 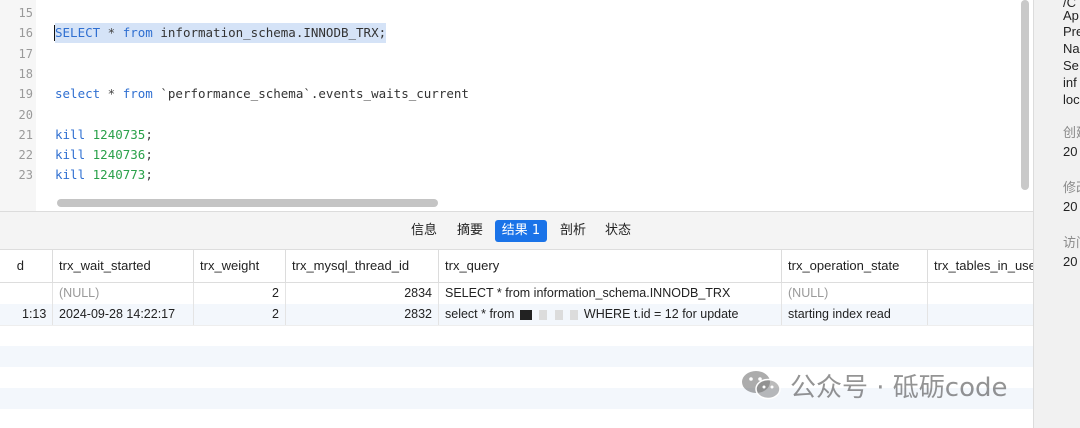 I want to click on tab-info: 信息, so click(x=424, y=231).